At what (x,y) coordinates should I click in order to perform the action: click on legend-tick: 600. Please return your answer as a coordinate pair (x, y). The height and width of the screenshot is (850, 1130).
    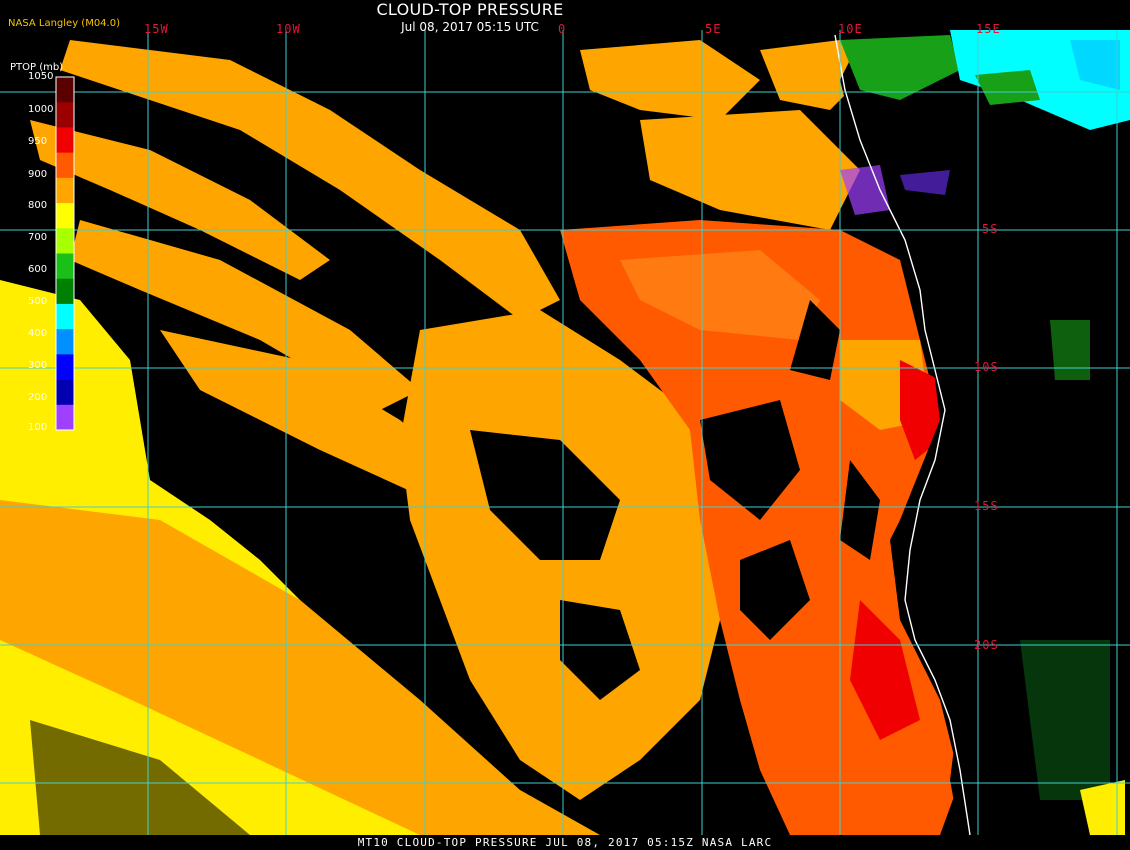
    Looking at the image, I should click on (38, 269).